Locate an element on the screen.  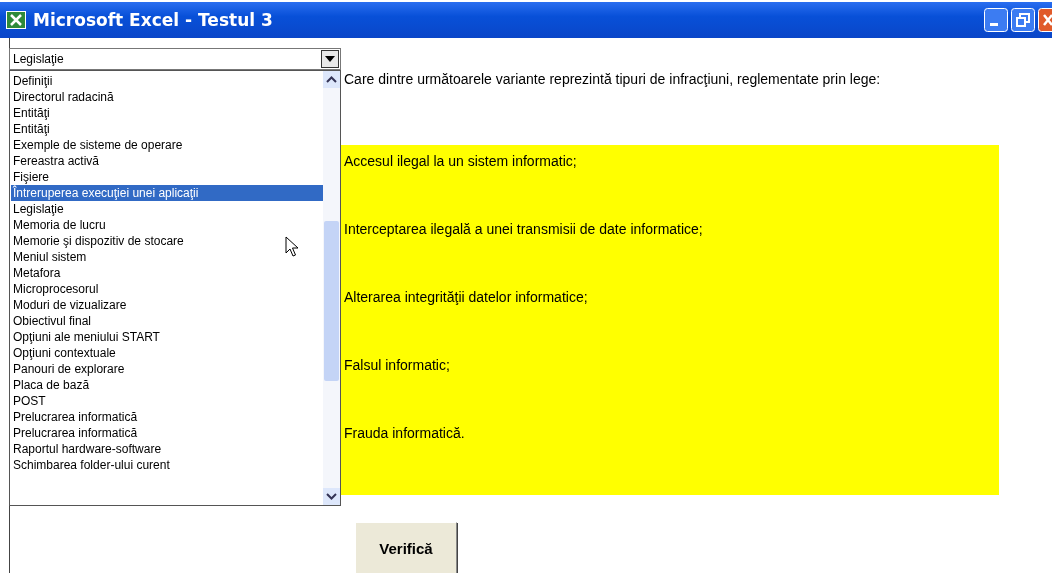
list-item: Panouri de explorare is located at coordinates (167, 369).